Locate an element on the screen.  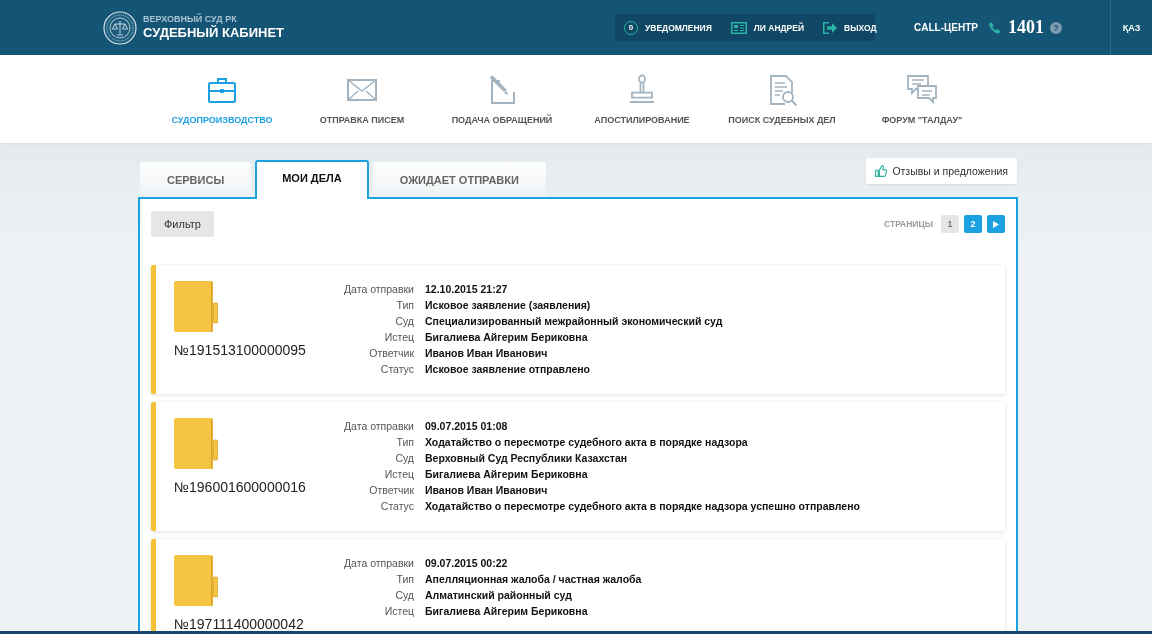
thumbs-up-icon is located at coordinates (881, 171).